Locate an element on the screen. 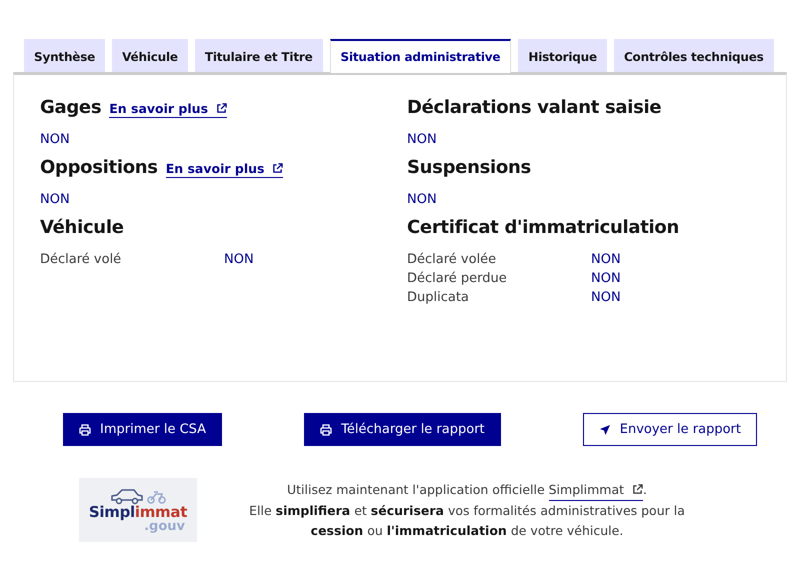 This screenshot has height=587, width=800. action-button: Envoyer le rapport is located at coordinates (669, 429).